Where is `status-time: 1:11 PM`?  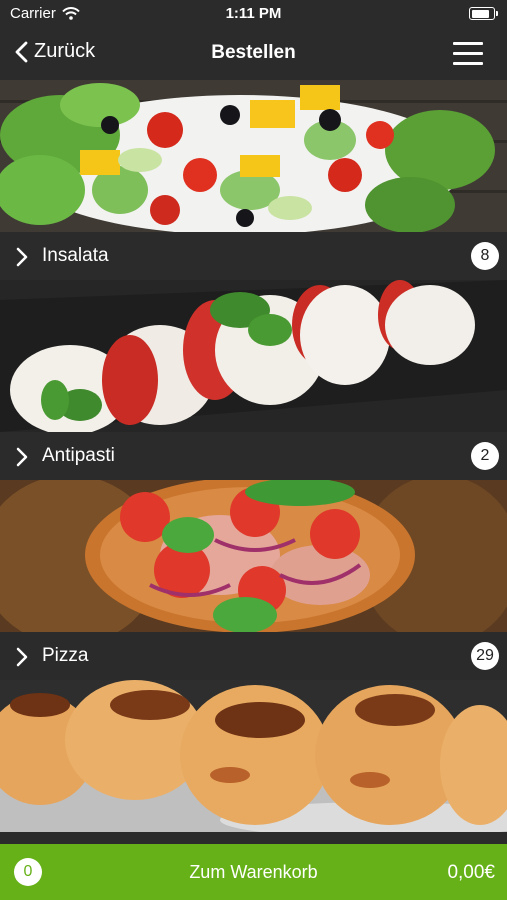
status-time: 1:11 PM is located at coordinates (253, 13).